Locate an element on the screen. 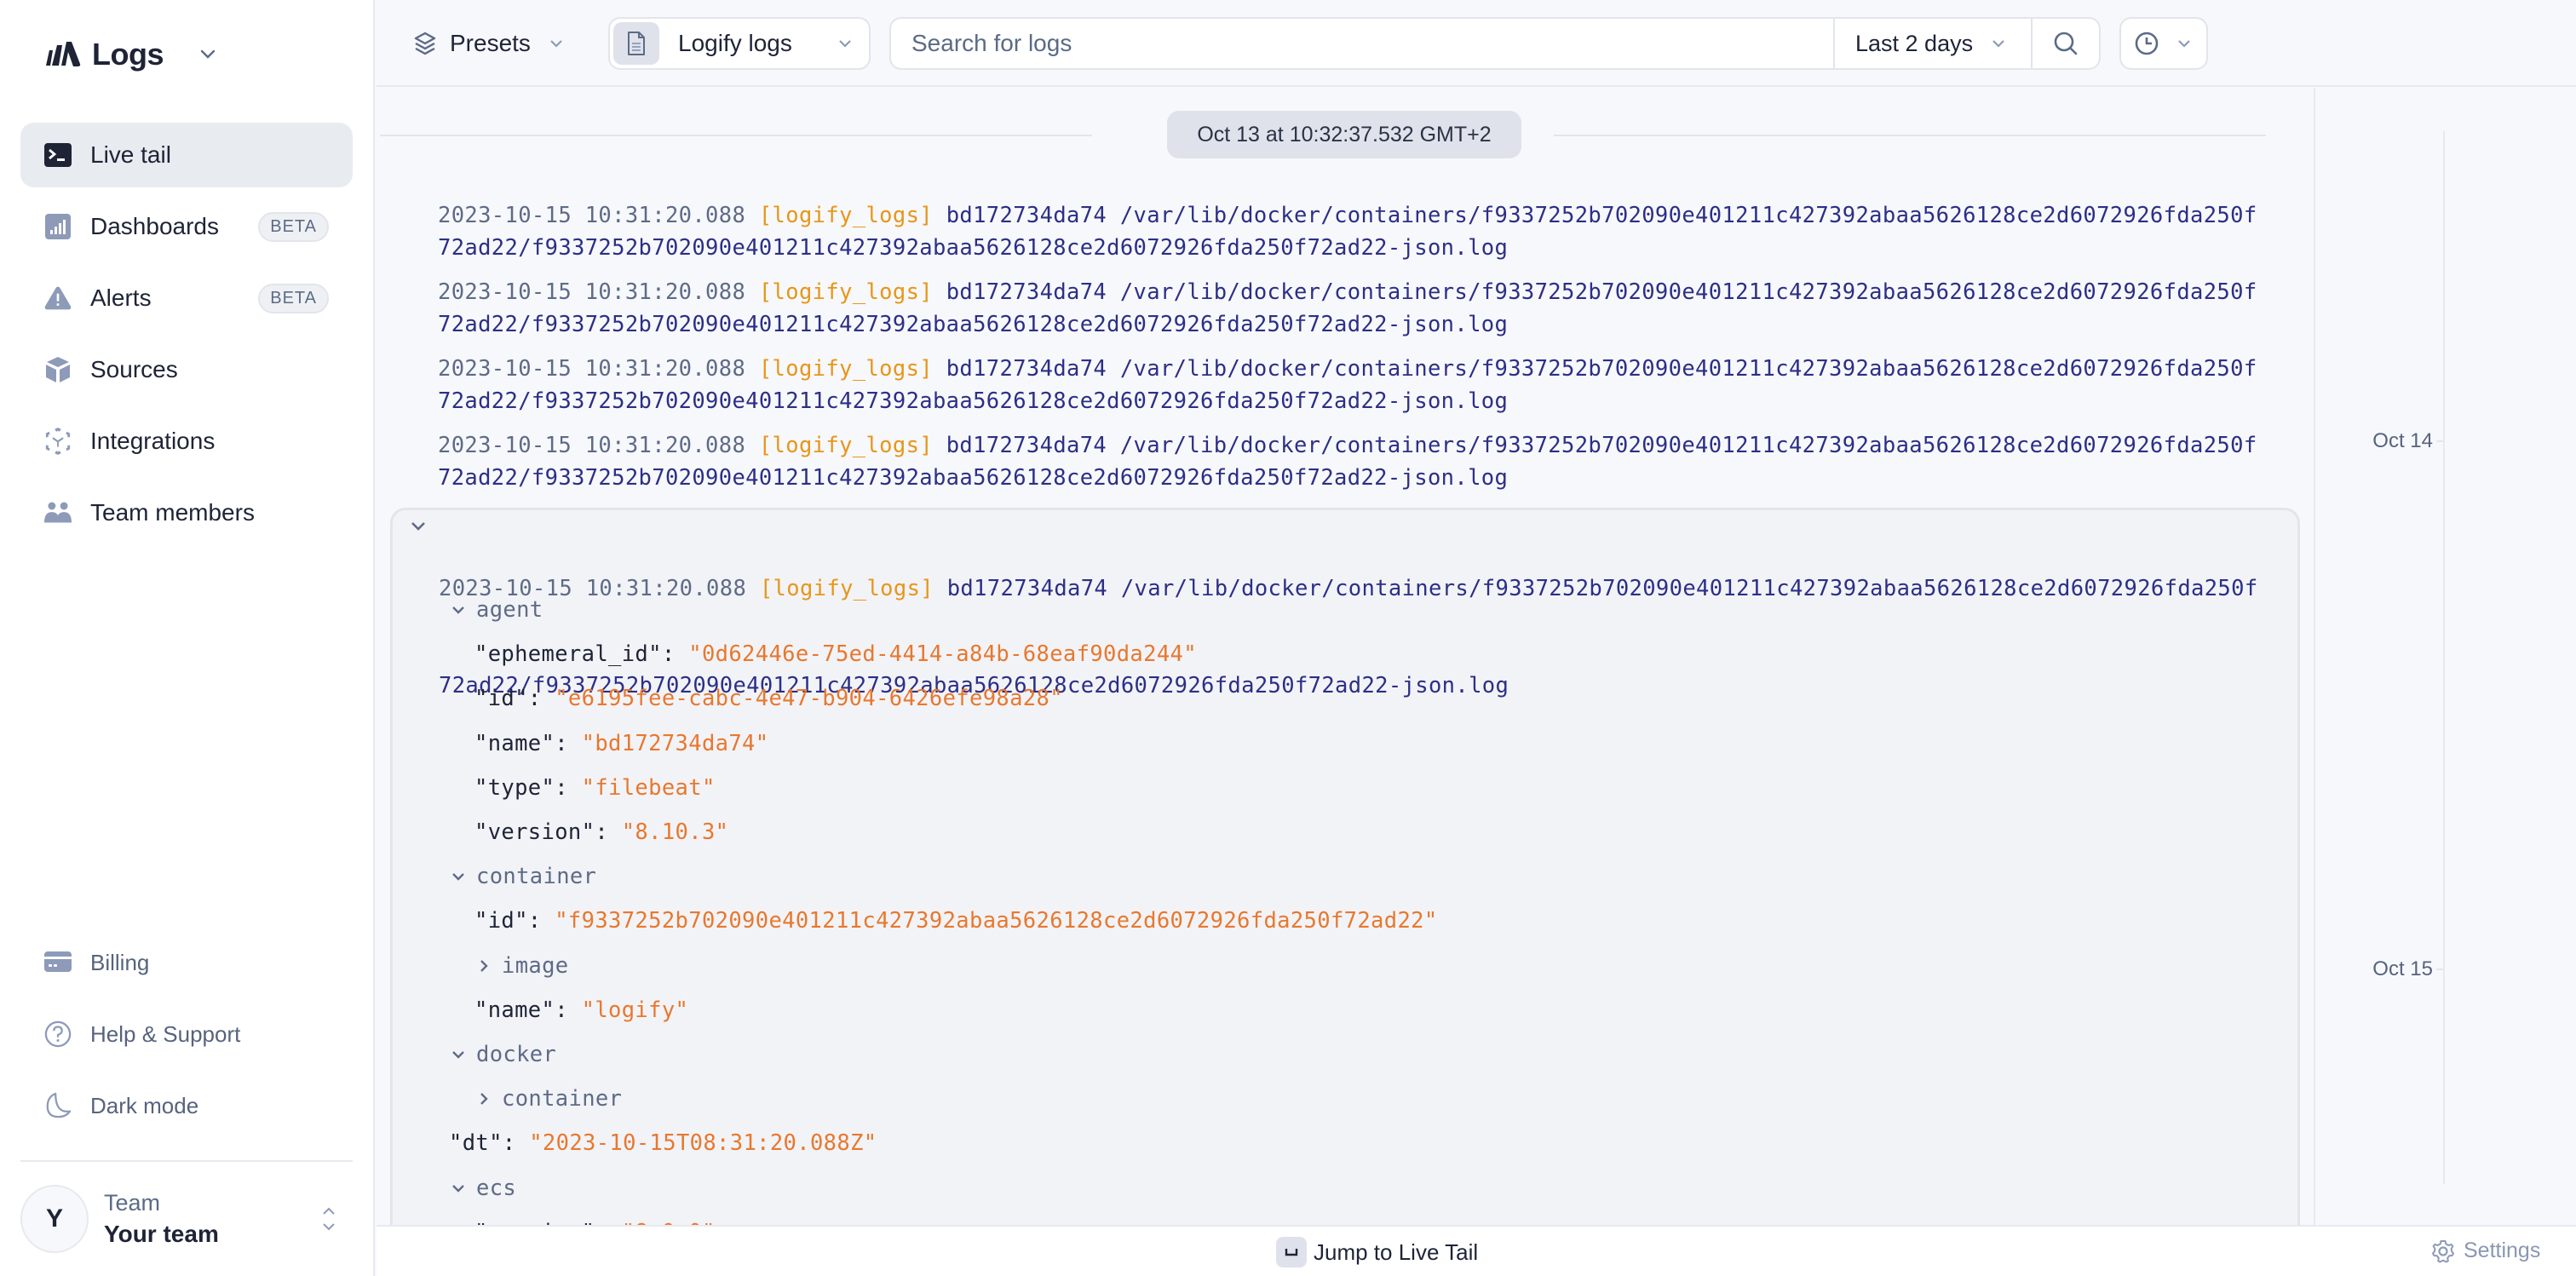 This screenshot has width=2576, height=1276. terminal-icon is located at coordinates (58, 155).